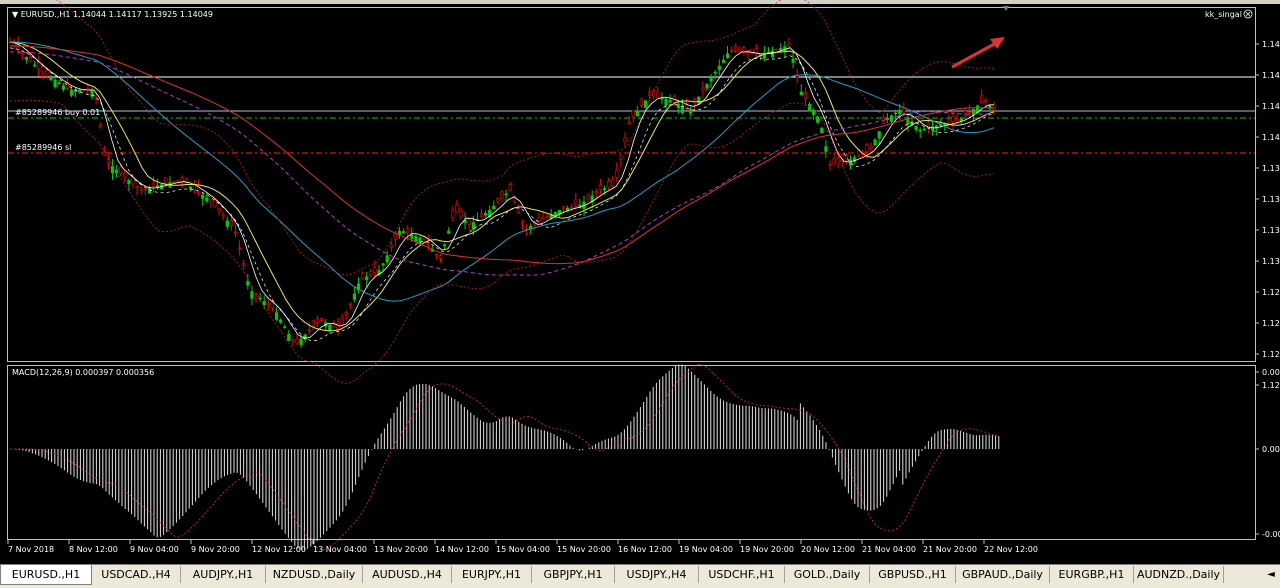 Image resolution: width=1280 pixels, height=588 pixels. I want to click on price-tick-label: 1.12, so click(1271, 323).